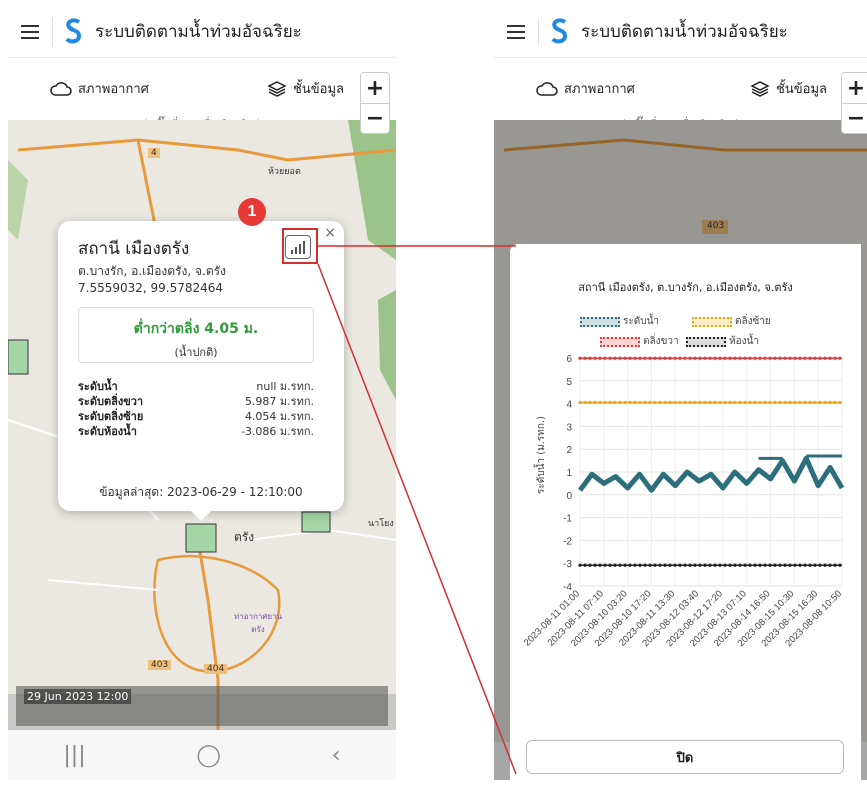  What do you see at coordinates (760, 88) in the screenshot?
I see `layers-icon` at bounding box center [760, 88].